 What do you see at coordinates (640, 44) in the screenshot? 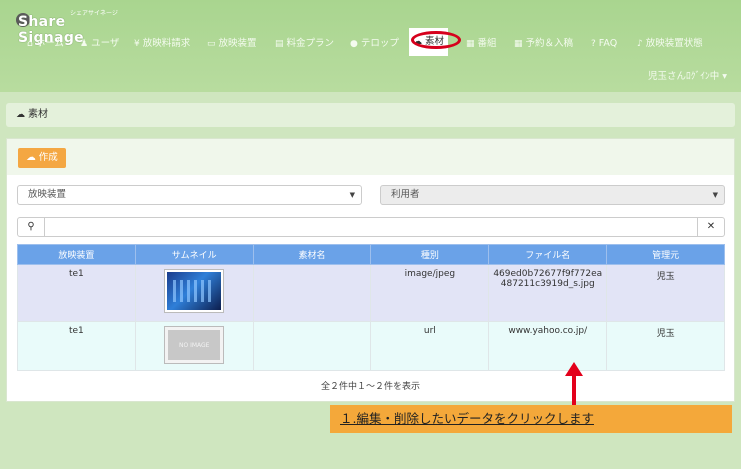
I see `bell-icon: ♪` at bounding box center [640, 44].